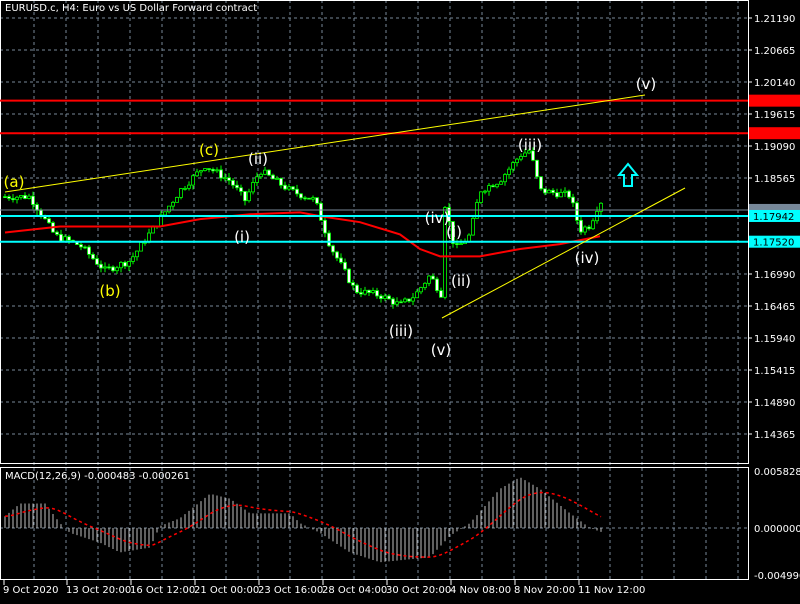 This screenshot has width=800, height=604. I want to click on price-axis-label: 1.20665, so click(774, 51).